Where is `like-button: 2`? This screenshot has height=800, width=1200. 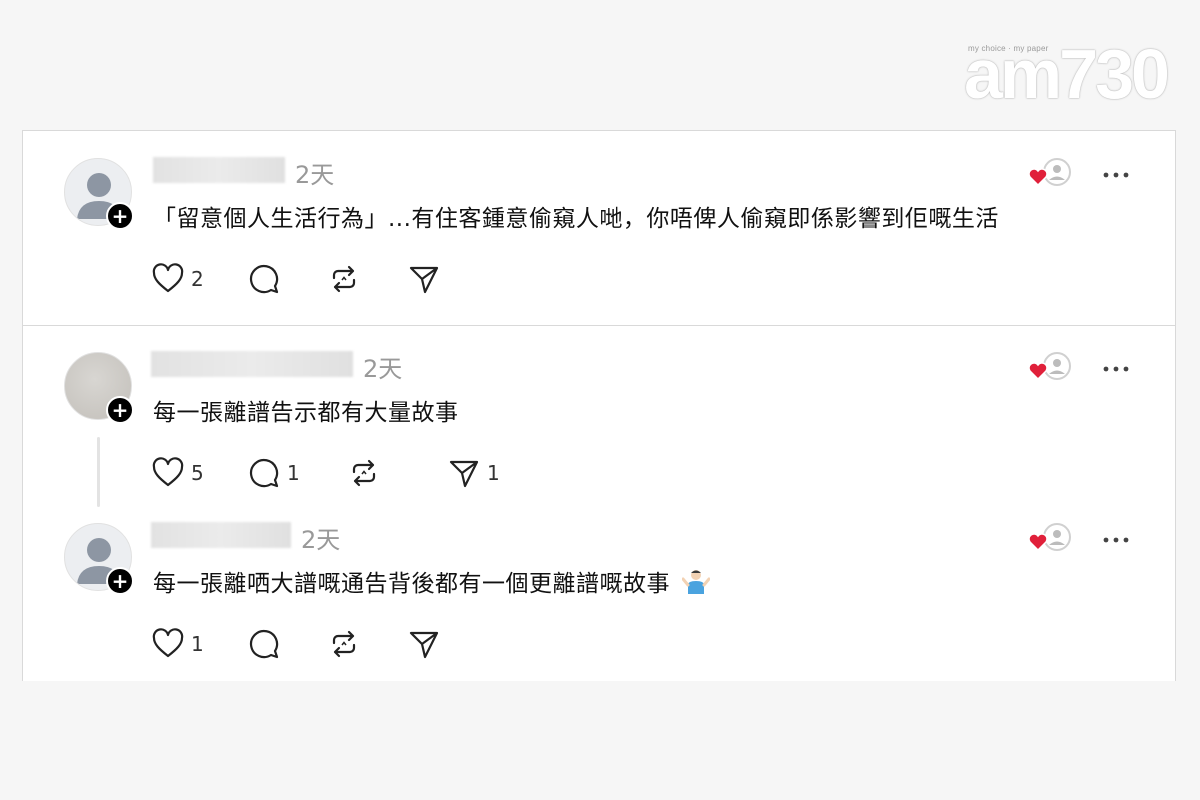 like-button: 2 is located at coordinates (177, 279).